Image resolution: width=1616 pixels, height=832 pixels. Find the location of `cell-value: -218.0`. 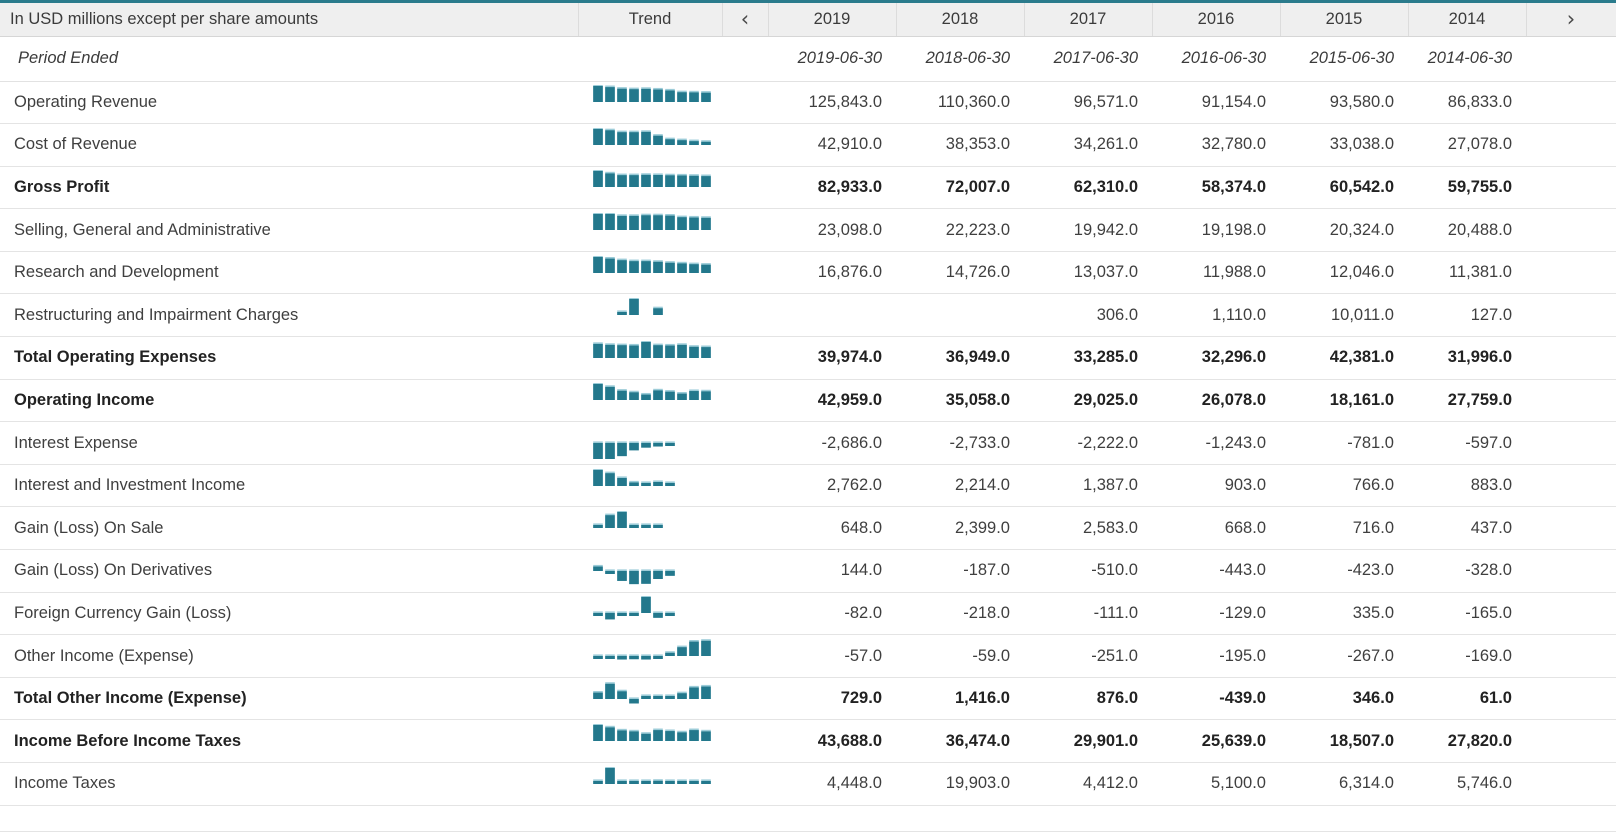

cell-value: -218.0 is located at coordinates (960, 614).